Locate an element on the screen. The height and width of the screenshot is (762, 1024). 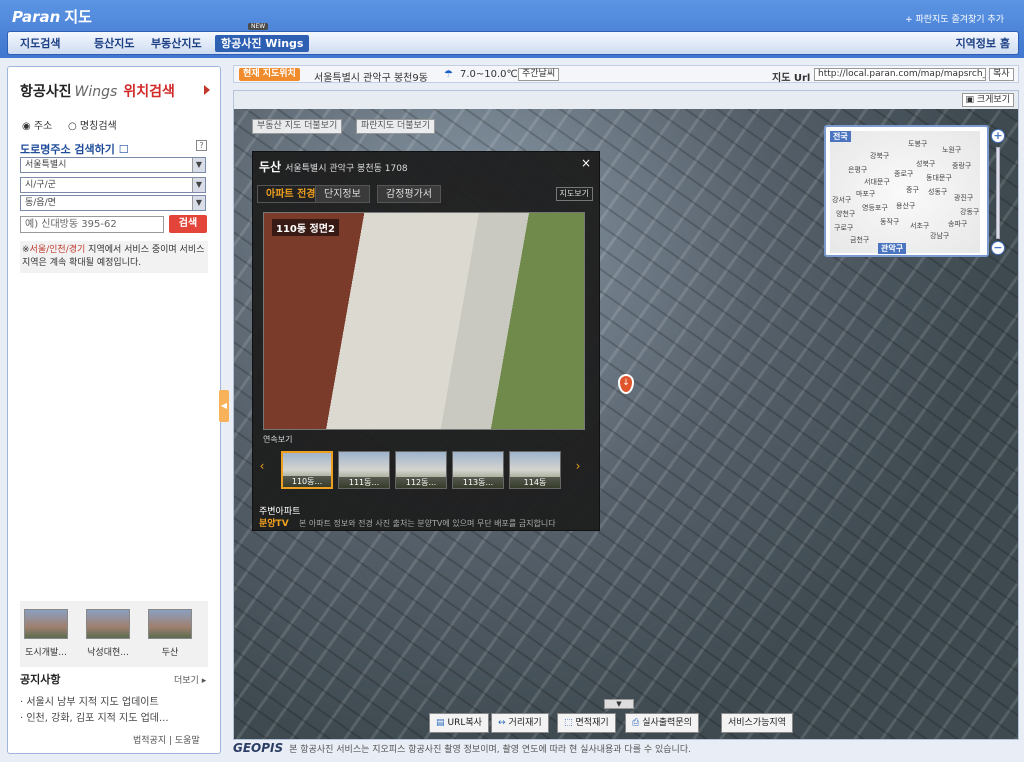
copy-url-button: 복사 is located at coordinates (1001, 74).